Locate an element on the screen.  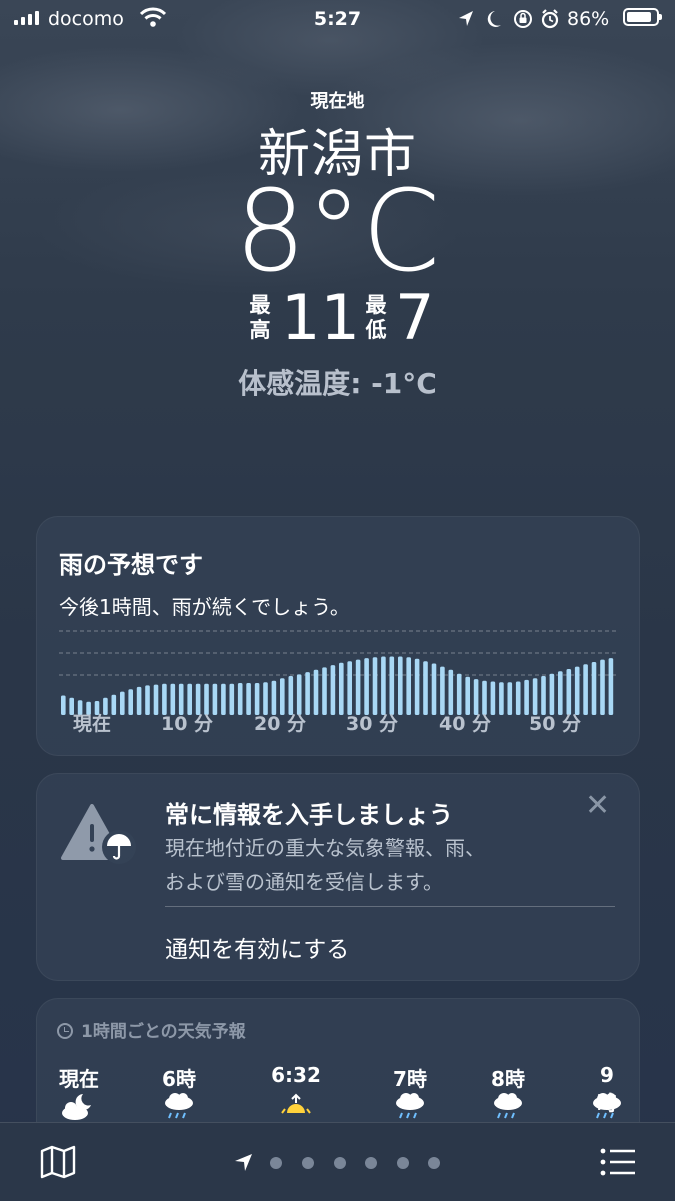
partly-cloudy-night-icon is located at coordinates (79, 1108).